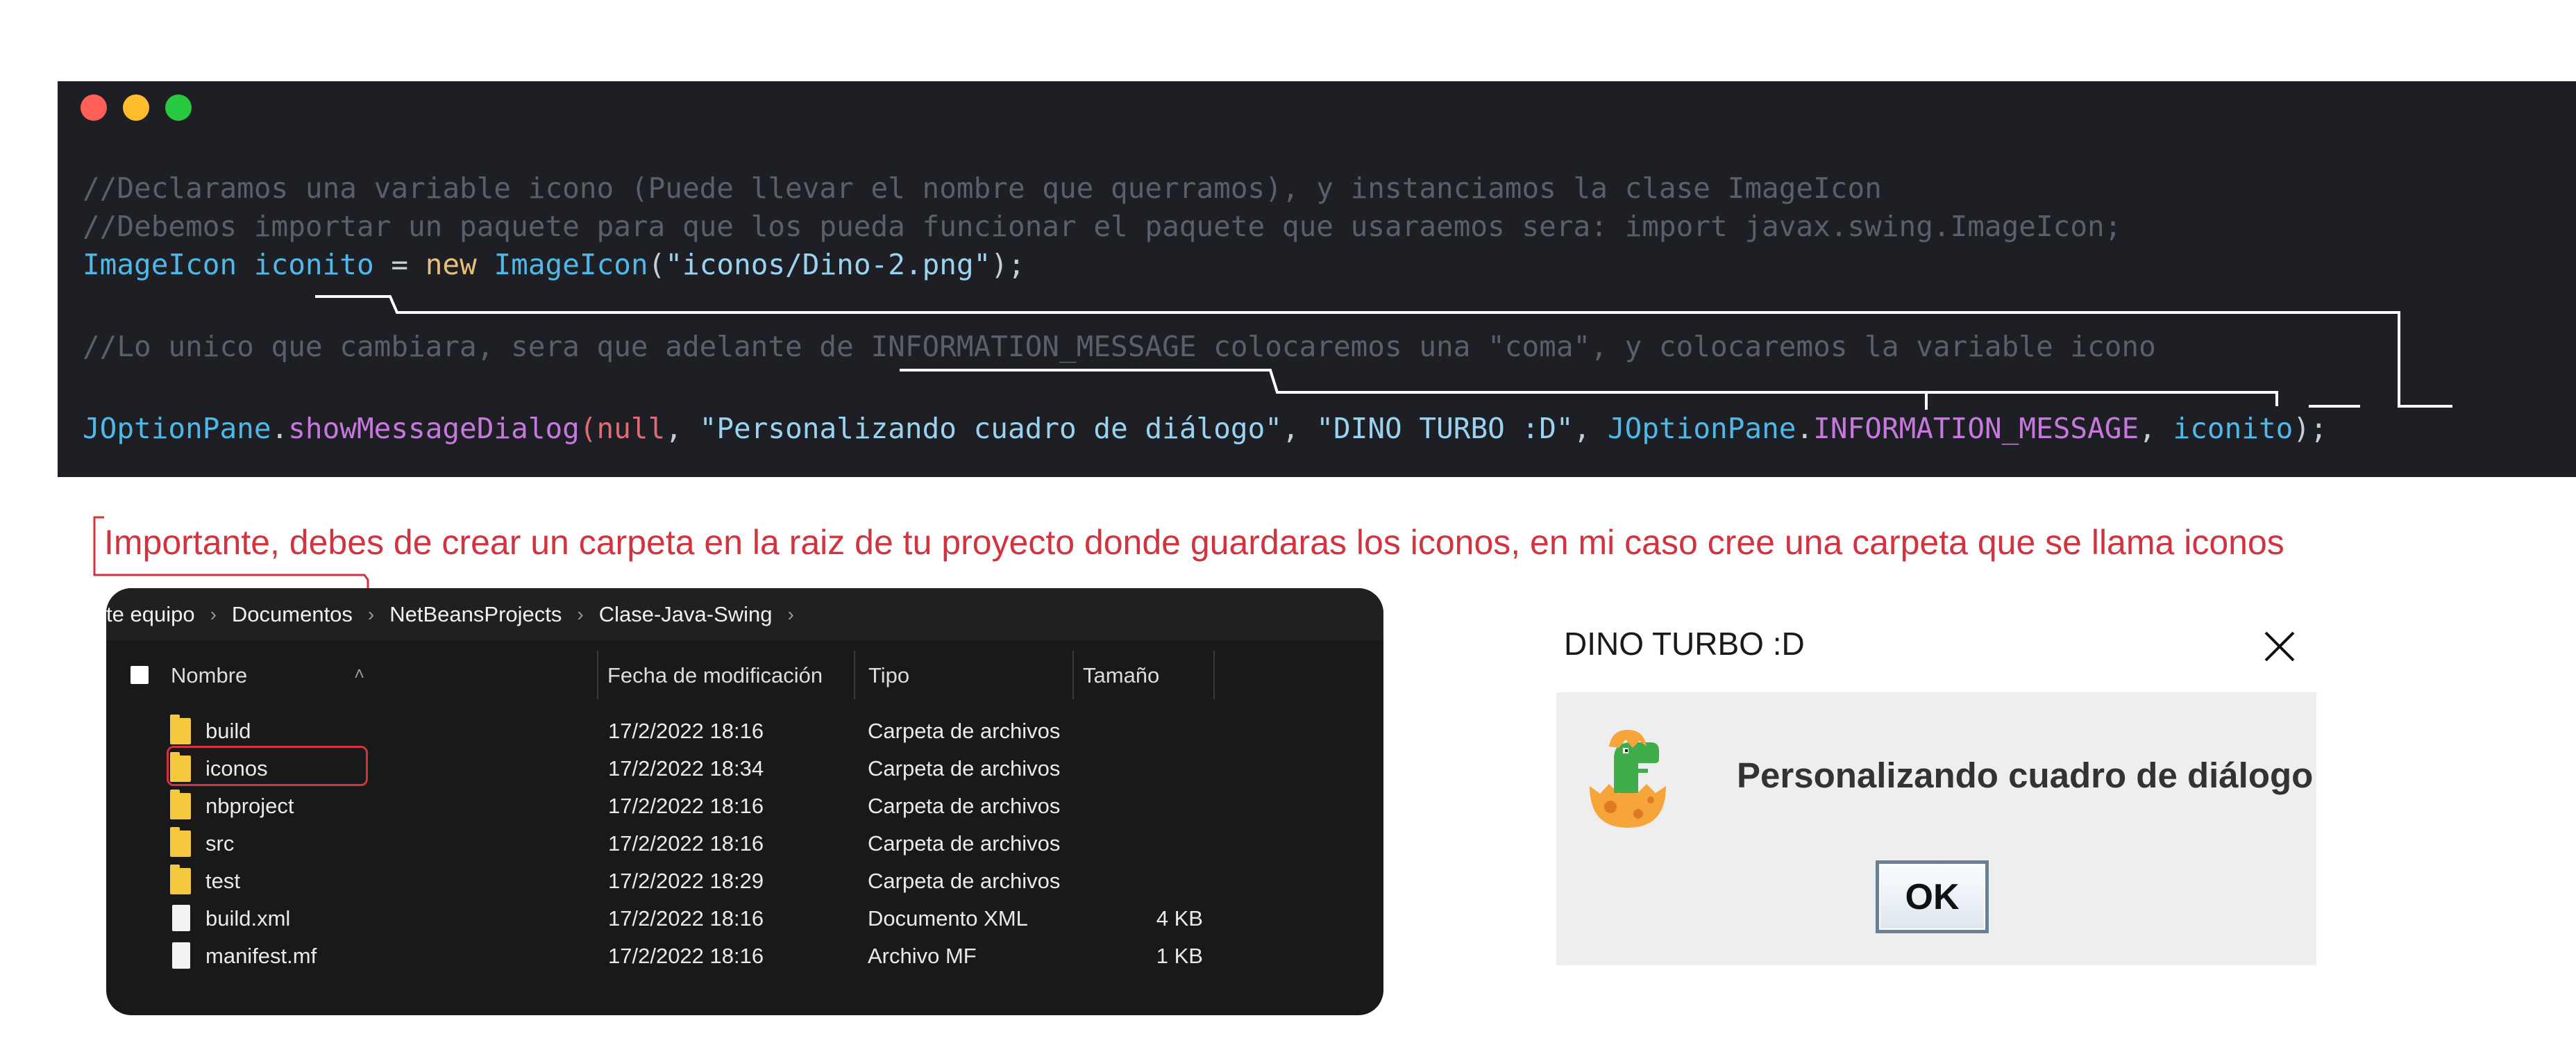 The height and width of the screenshot is (1043, 2576). I want to click on breadcrumb-item: Clase-Java-Swing, so click(686, 614).